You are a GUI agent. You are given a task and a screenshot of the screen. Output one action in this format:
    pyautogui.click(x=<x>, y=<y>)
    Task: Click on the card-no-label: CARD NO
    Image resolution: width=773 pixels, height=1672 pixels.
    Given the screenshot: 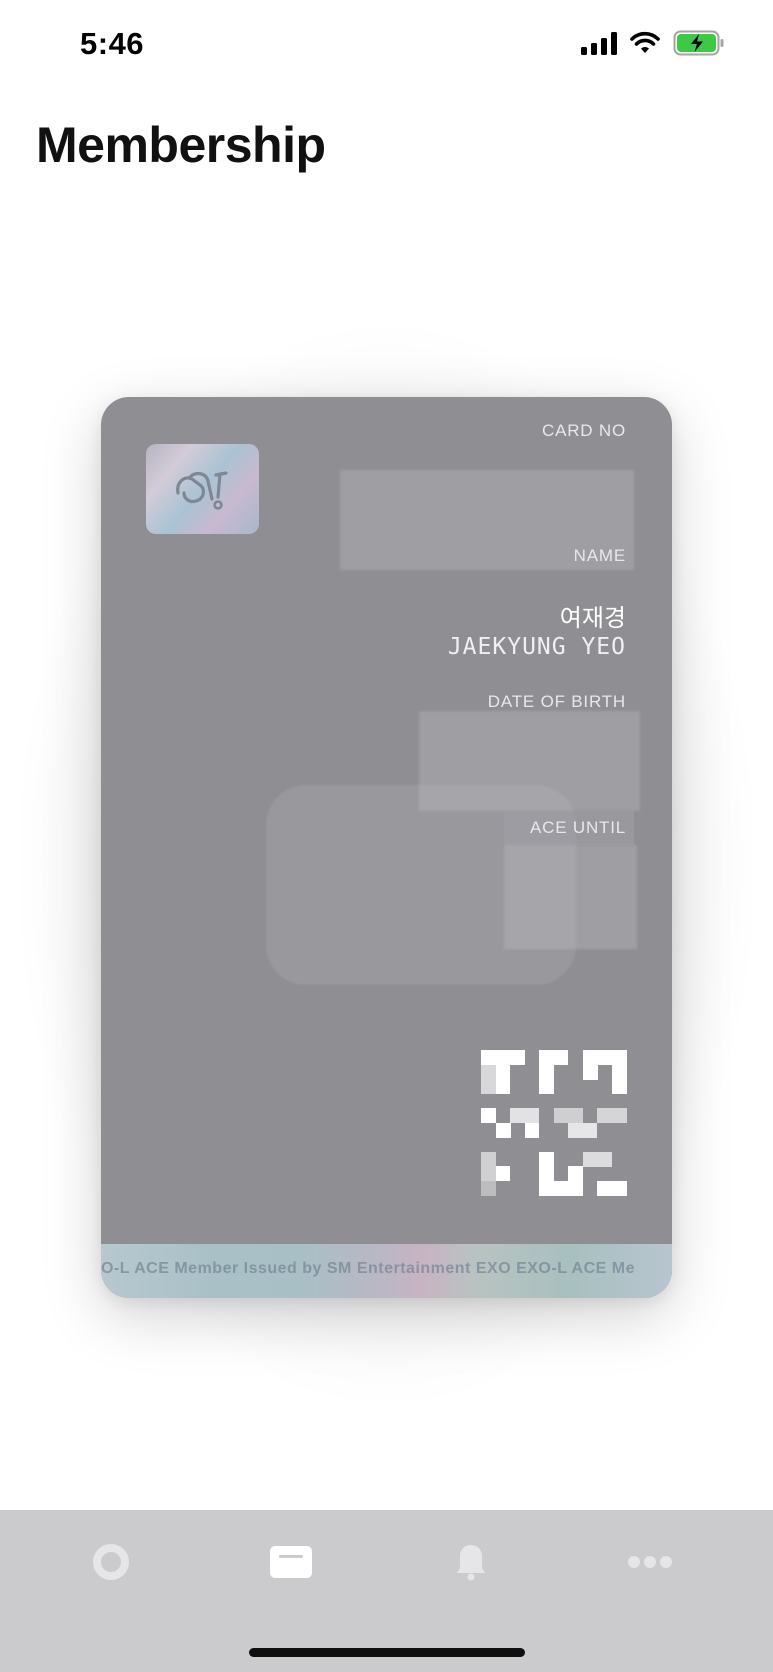 What is the action you would take?
    pyautogui.click(x=584, y=430)
    